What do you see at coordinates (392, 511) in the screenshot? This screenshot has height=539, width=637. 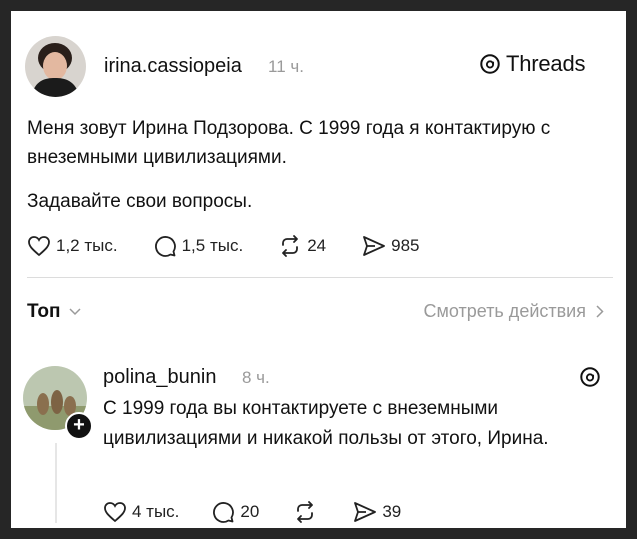 I see `reply-share-count: 39` at bounding box center [392, 511].